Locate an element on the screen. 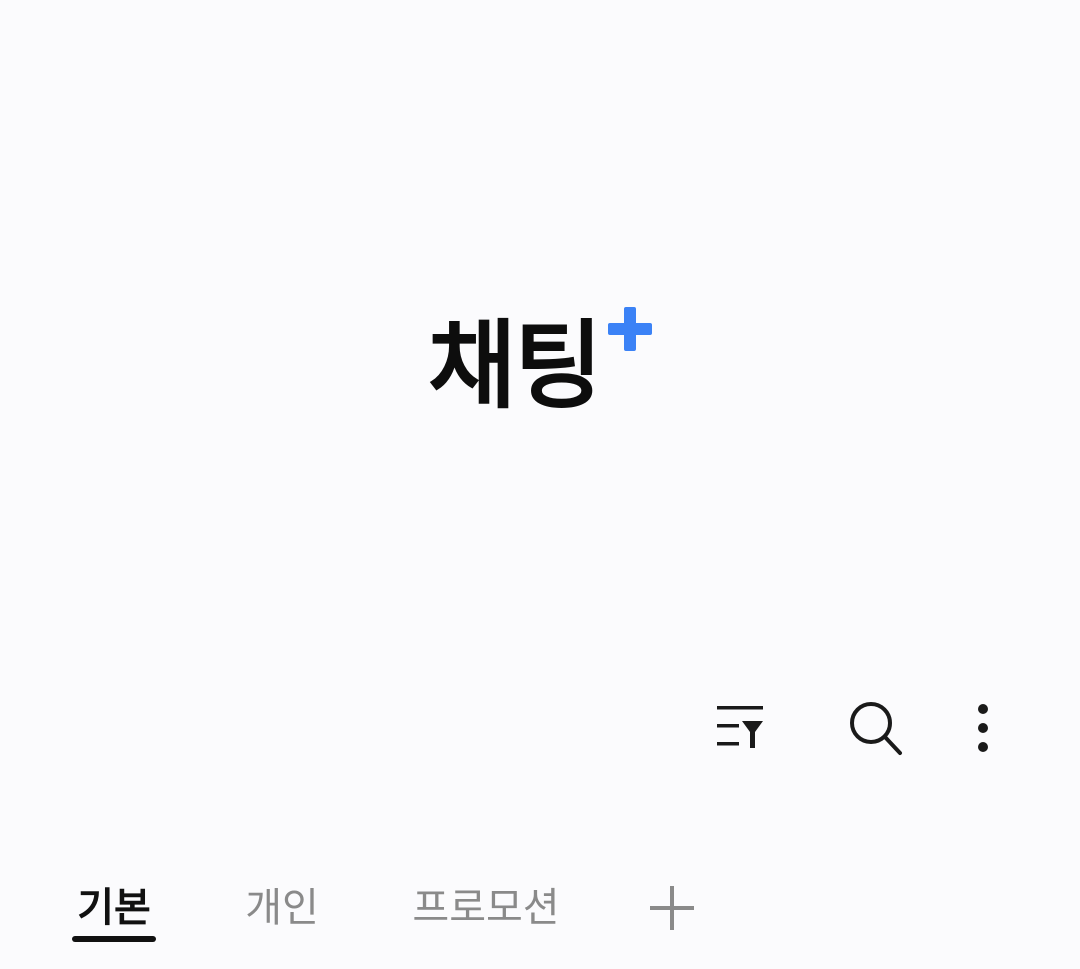  tab-label: 프로모션 is located at coordinates (486, 908).